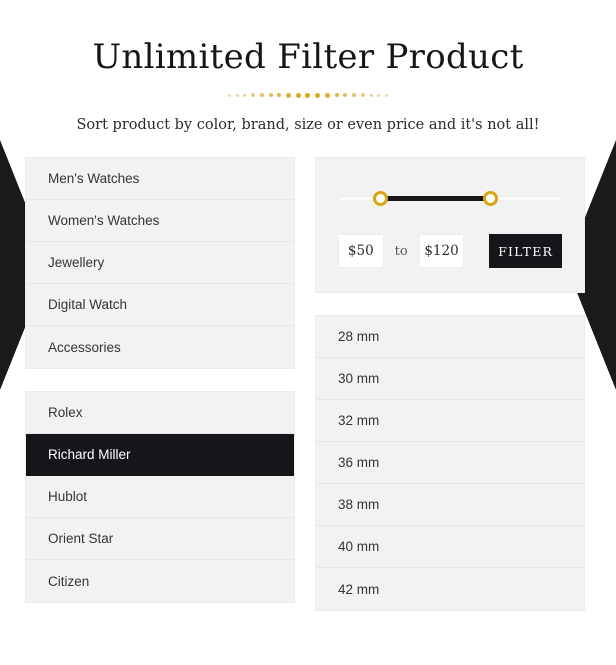 The width and height of the screenshot is (616, 665). What do you see at coordinates (381, 199) in the screenshot?
I see `slider-handle-min` at bounding box center [381, 199].